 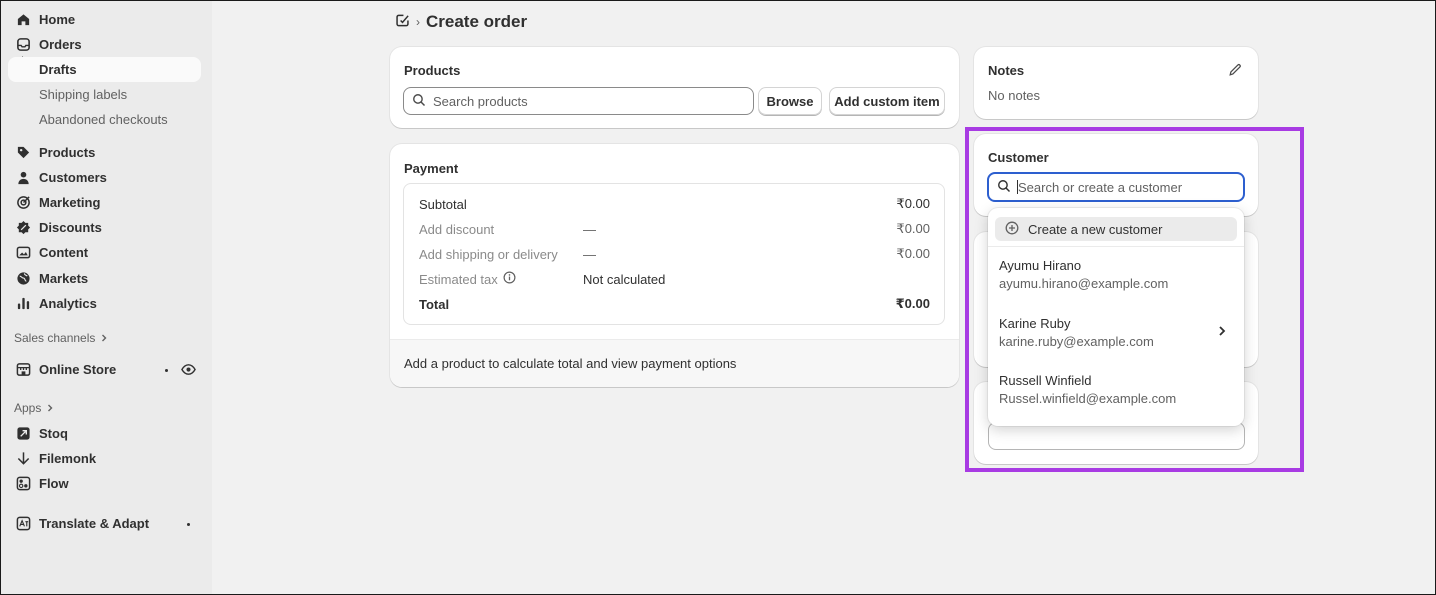 I want to click on notes-title: Notes, so click(x=1006, y=70).